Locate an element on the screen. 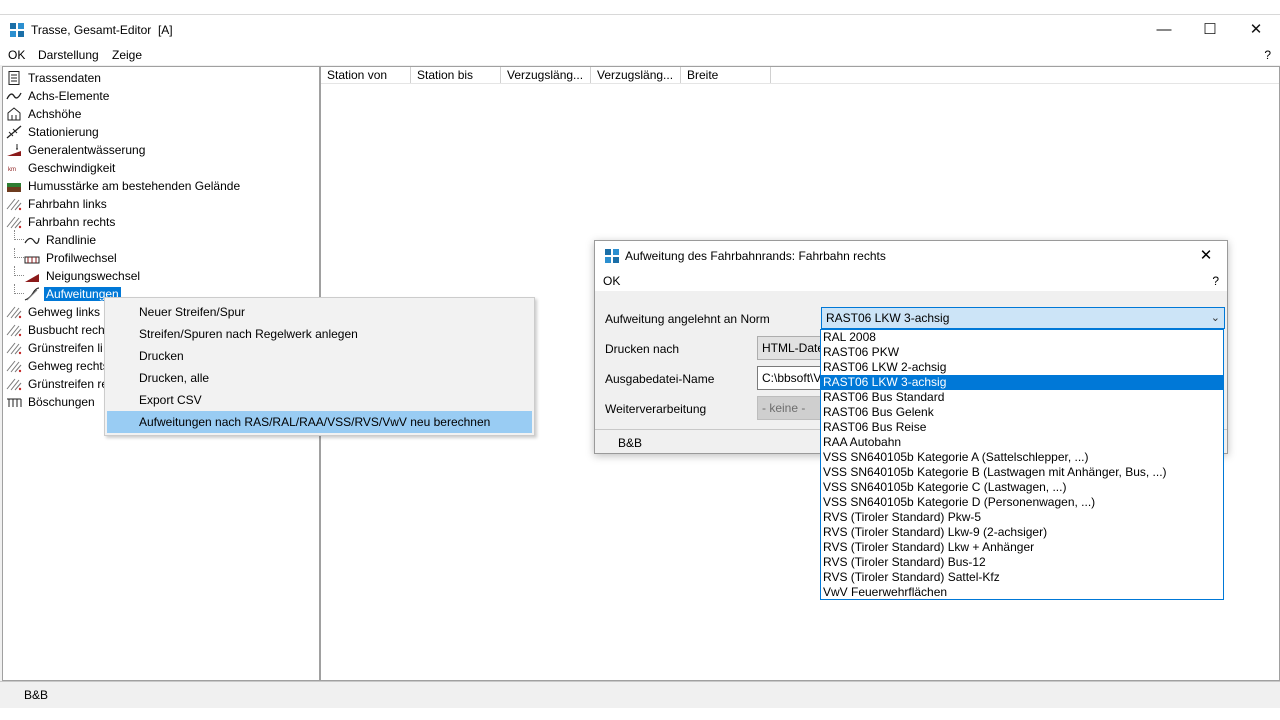 The height and width of the screenshot is (720, 1280). dialog-status-text: B&B is located at coordinates (630, 443).